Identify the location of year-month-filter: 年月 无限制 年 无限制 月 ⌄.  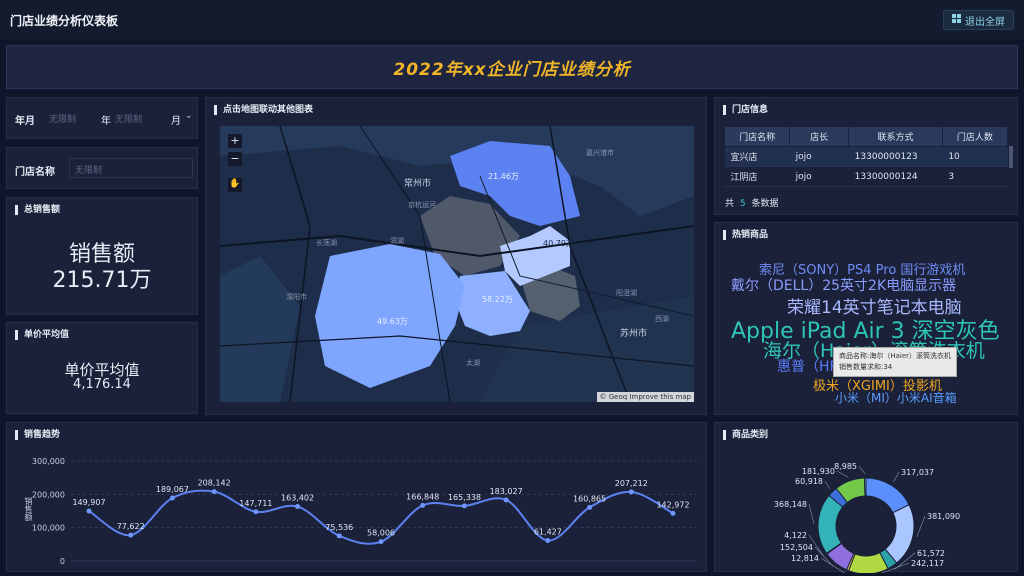
(102, 118).